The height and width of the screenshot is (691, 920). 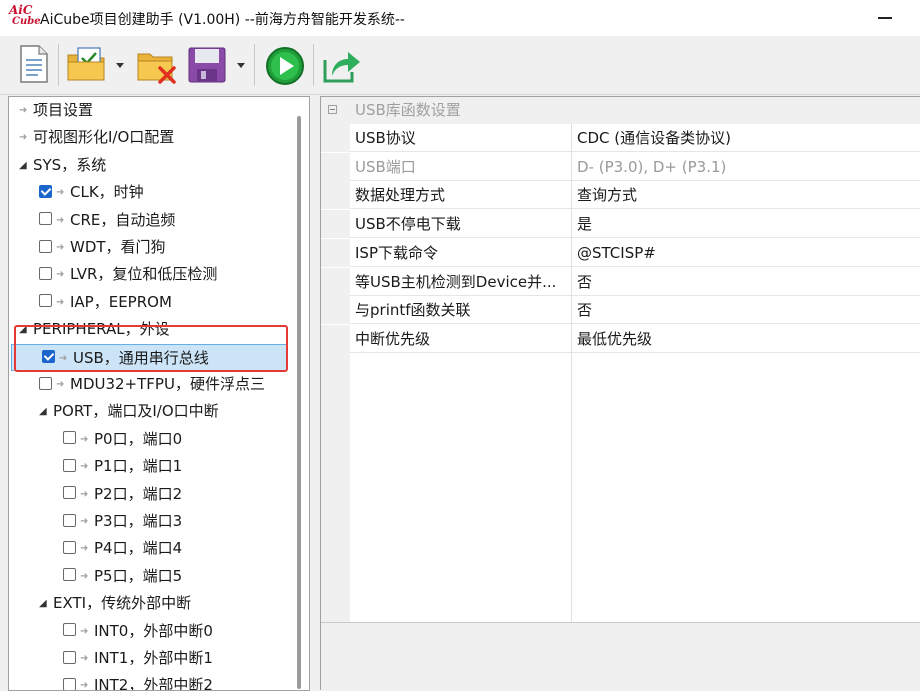 I want to click on open-dropdown-chevron-icon, so click(x=120, y=65).